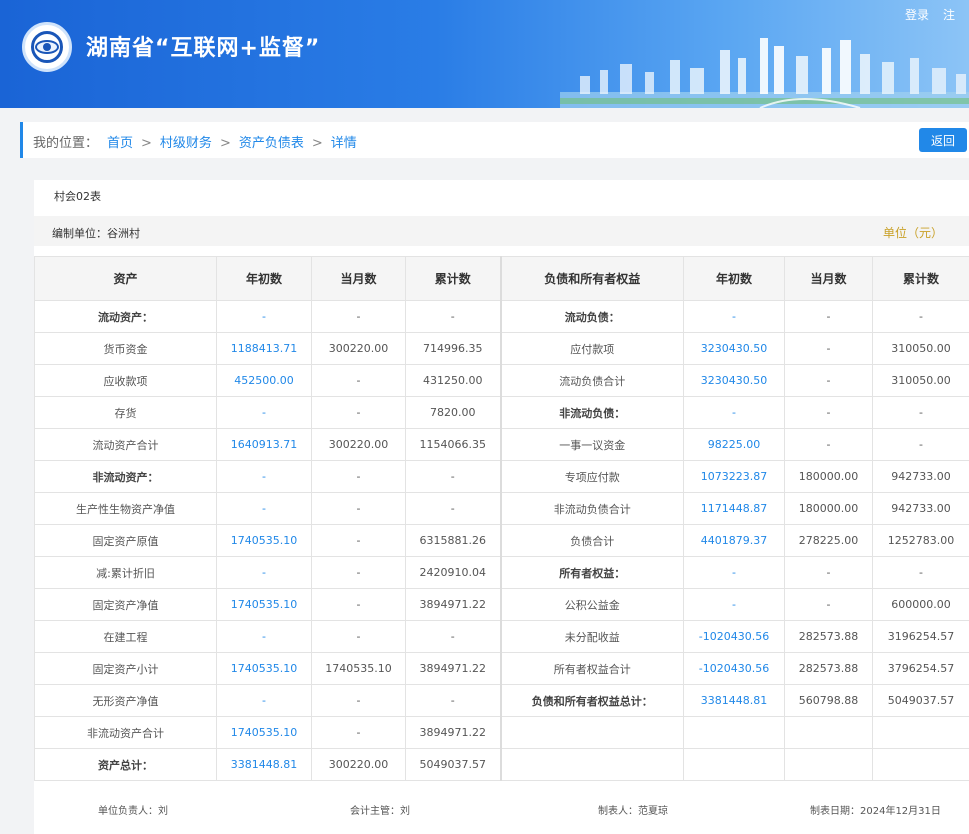 Image resolution: width=969 pixels, height=834 pixels. What do you see at coordinates (344, 143) in the screenshot?
I see `breadcrumb-detail: 详情` at bounding box center [344, 143].